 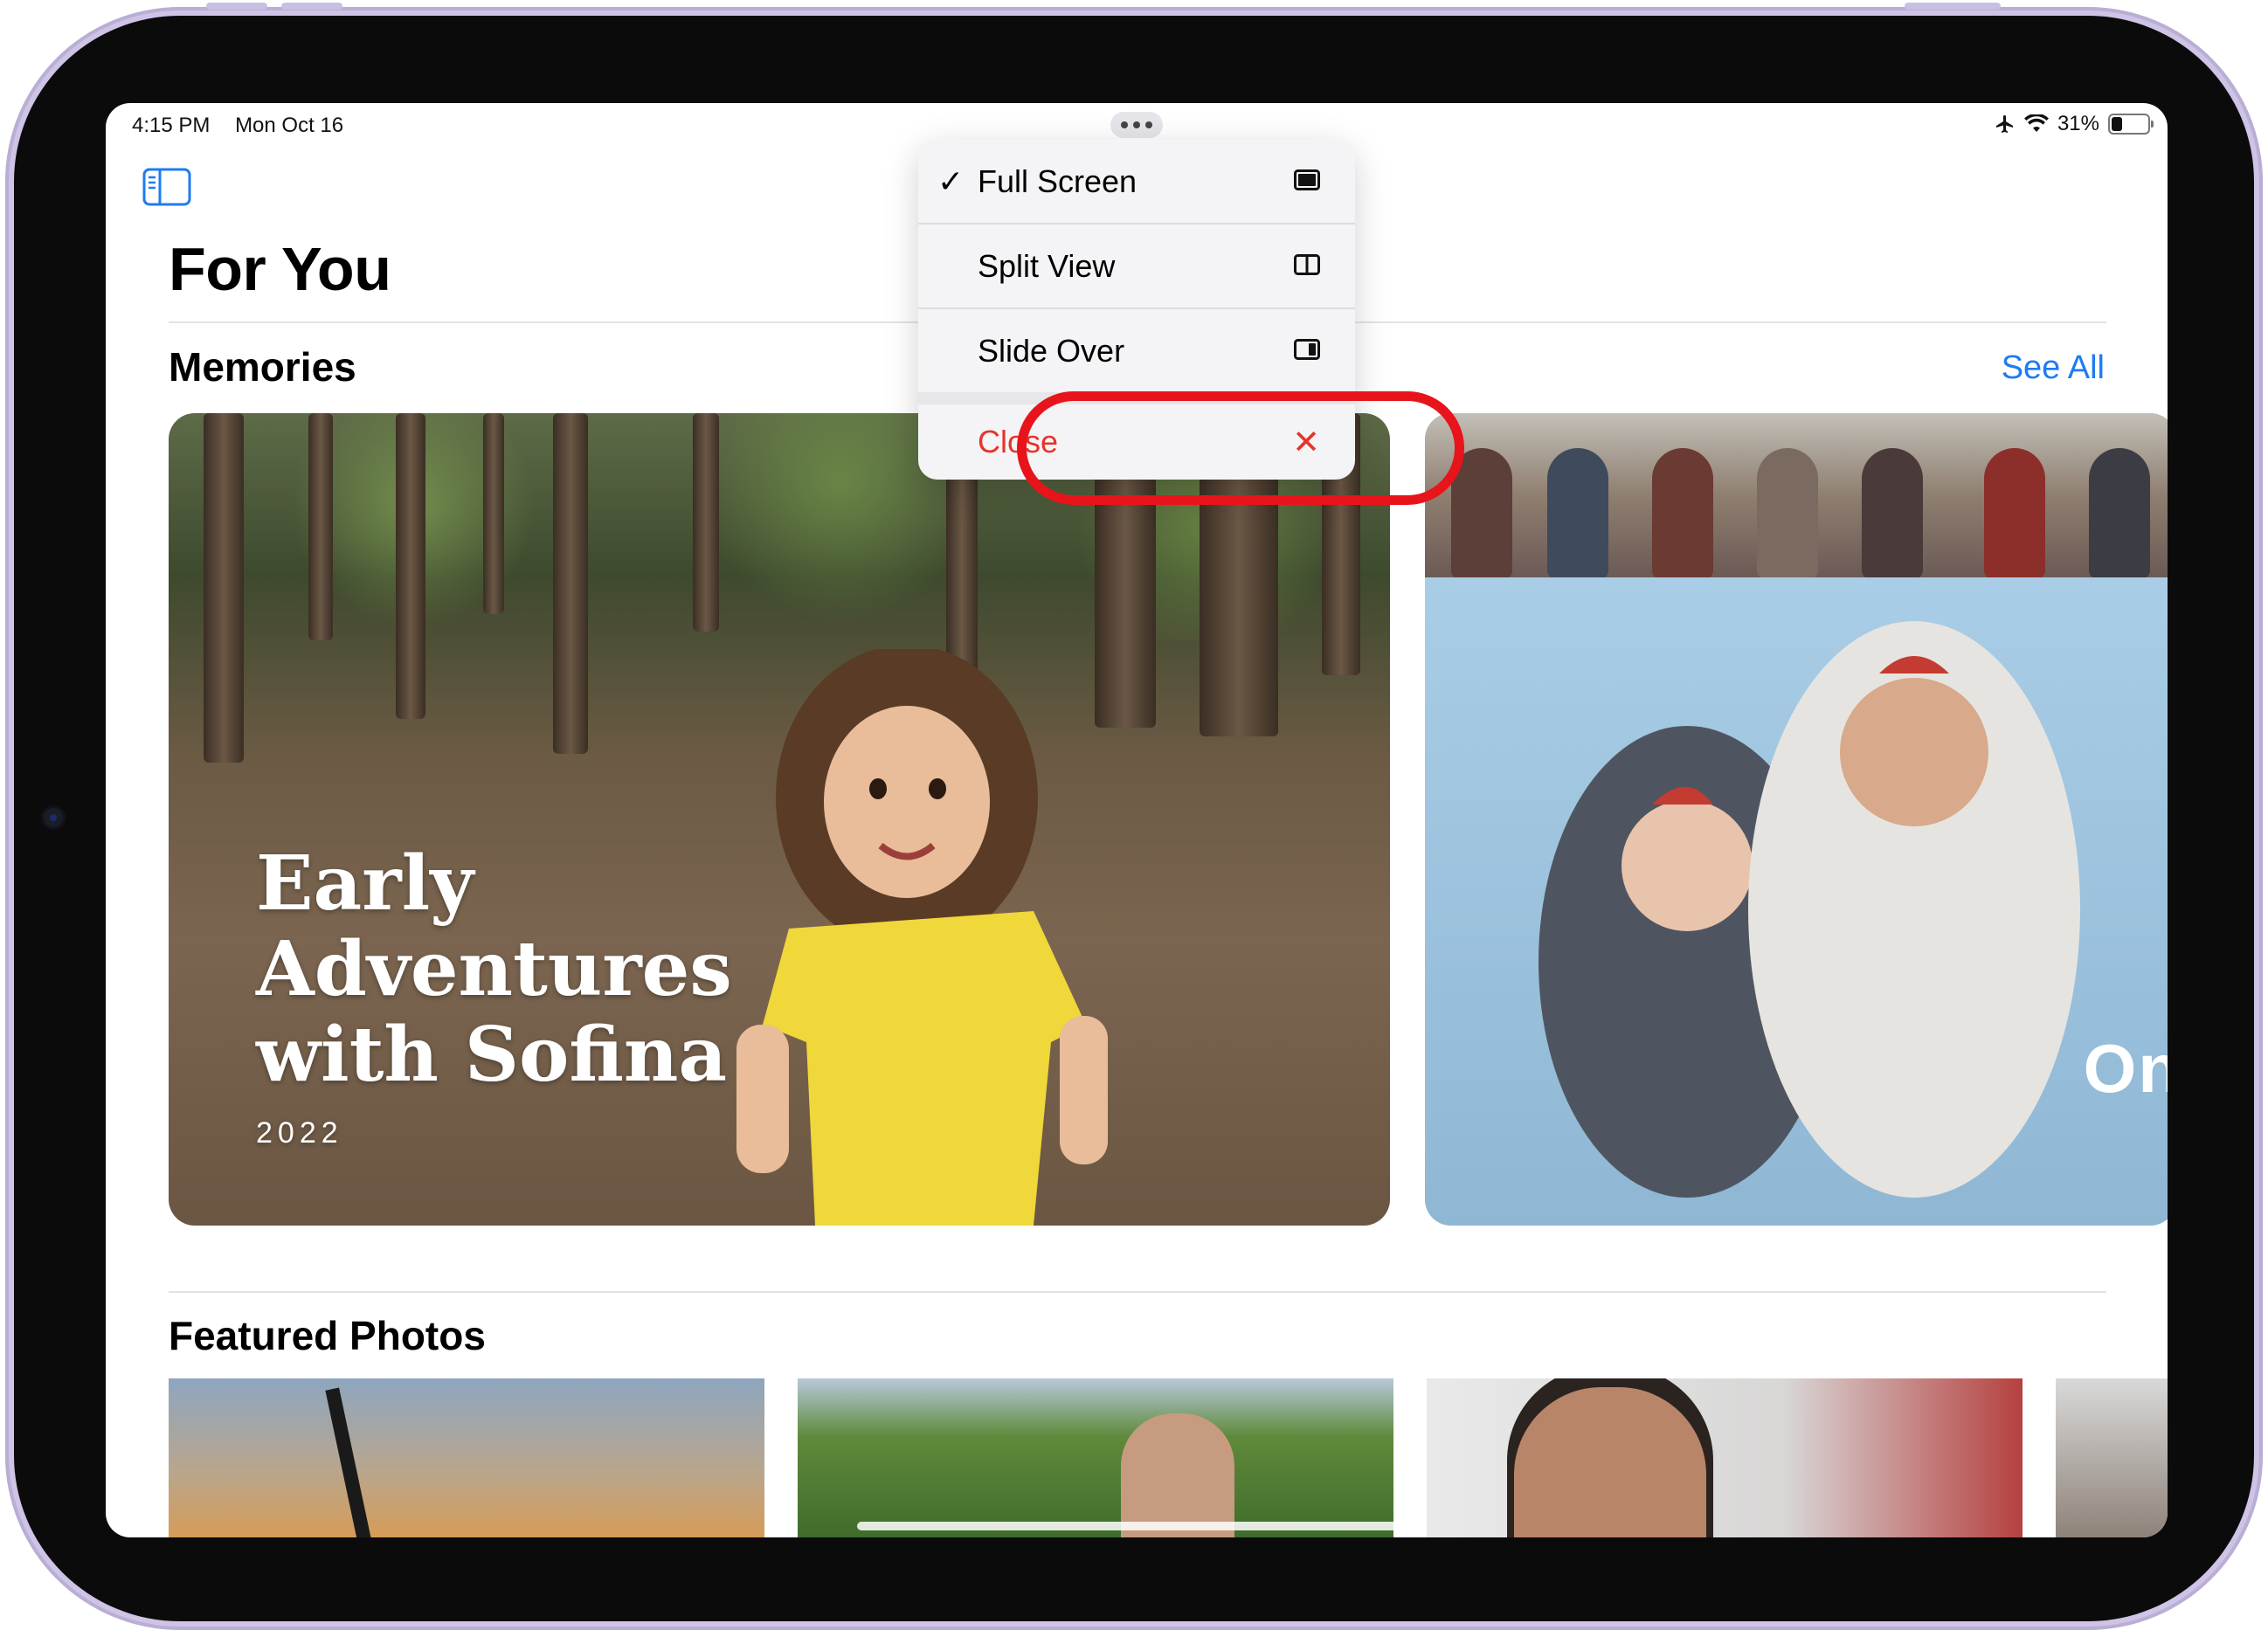 What do you see at coordinates (1177, 1475) in the screenshot?
I see `child-face` at bounding box center [1177, 1475].